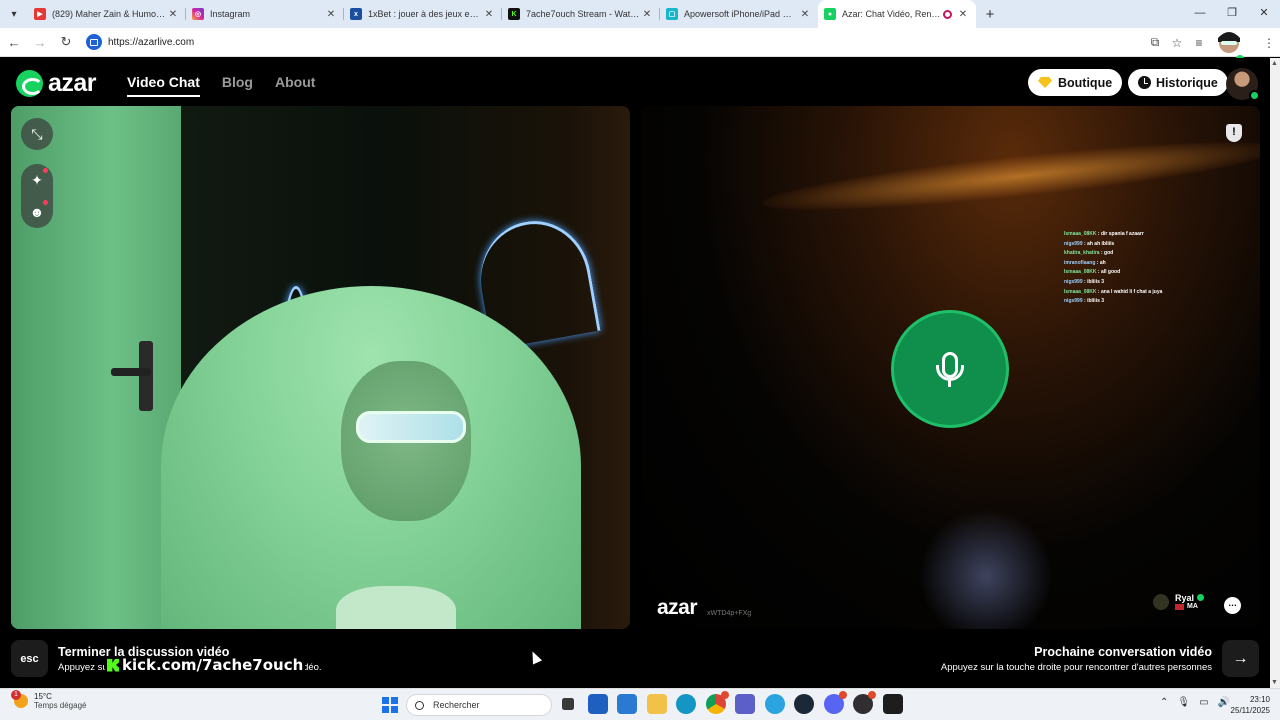 Image resolution: width=1280 pixels, height=720 pixels. Describe the element at coordinates (1274, 63) in the screenshot. I see `scroll-up-icon: ▲` at that location.